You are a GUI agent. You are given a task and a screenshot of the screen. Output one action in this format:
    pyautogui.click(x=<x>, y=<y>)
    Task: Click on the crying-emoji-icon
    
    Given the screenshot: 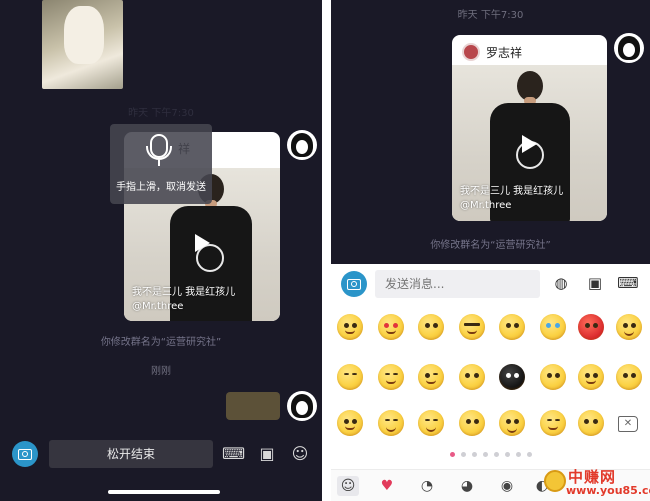 What is the action you would take?
    pyautogui.click(x=553, y=327)
    